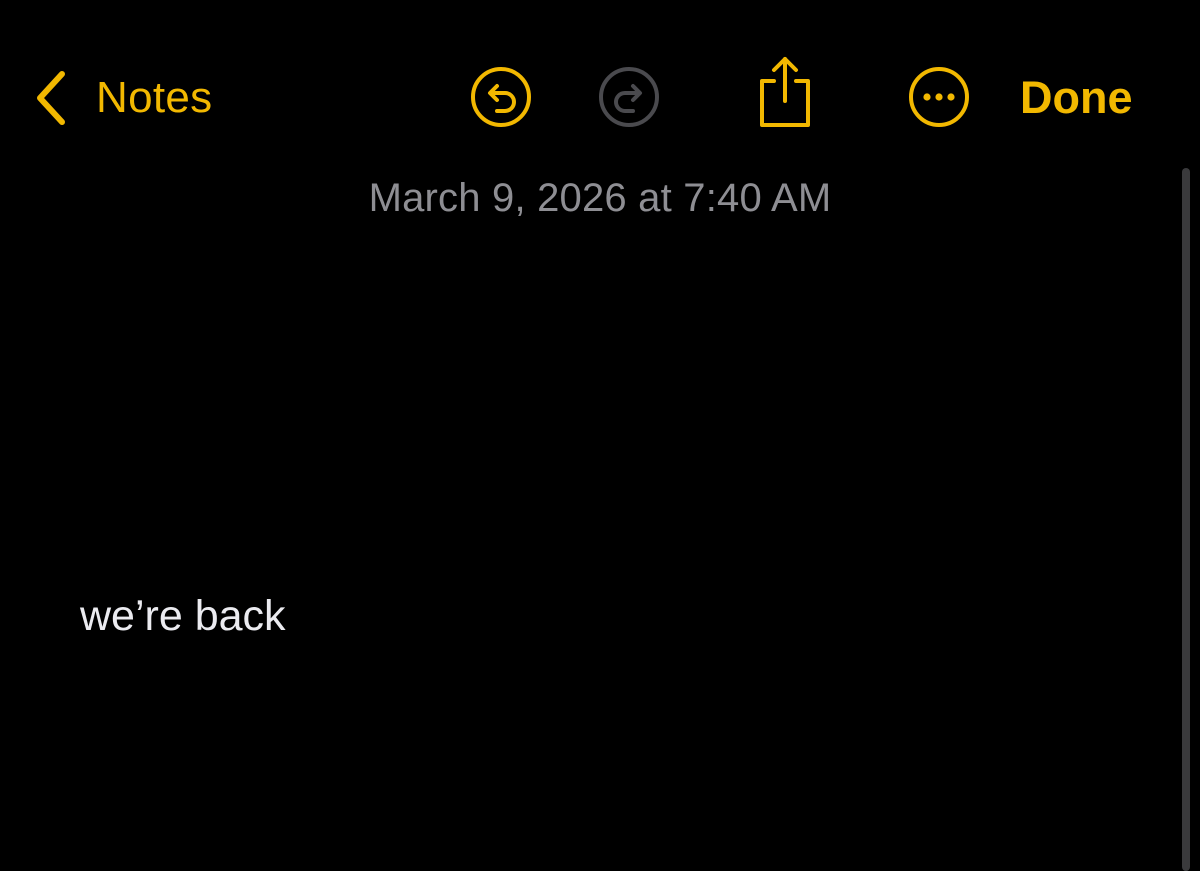 The width and height of the screenshot is (1200, 871). I want to click on more-icon, so click(939, 97).